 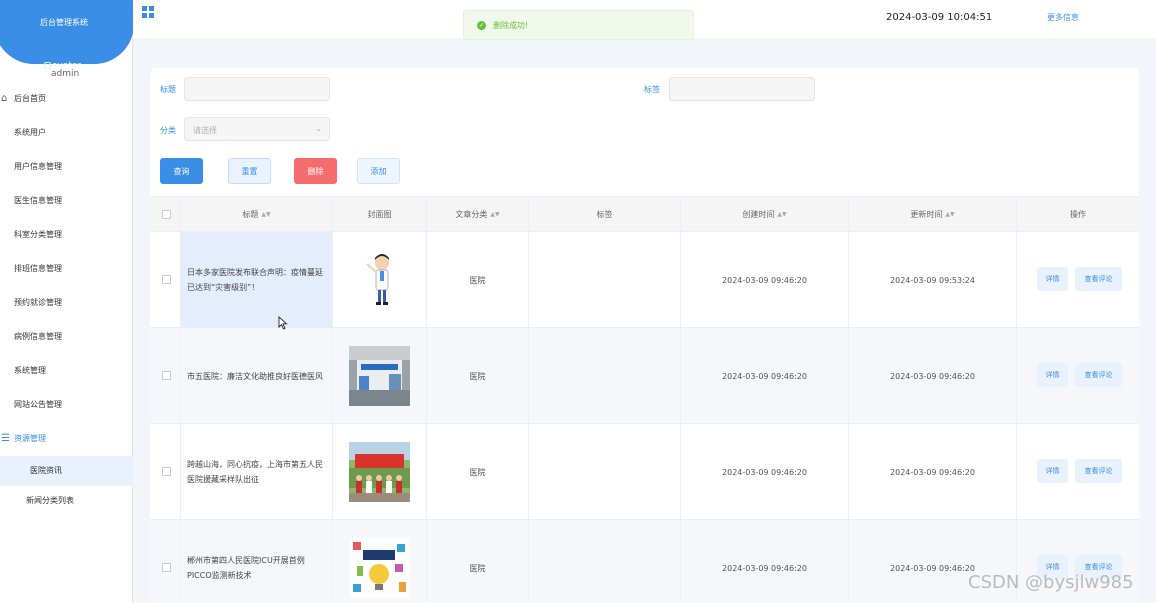 I want to click on sidebar-item-label: 病例信息管理, so click(x=38, y=336).